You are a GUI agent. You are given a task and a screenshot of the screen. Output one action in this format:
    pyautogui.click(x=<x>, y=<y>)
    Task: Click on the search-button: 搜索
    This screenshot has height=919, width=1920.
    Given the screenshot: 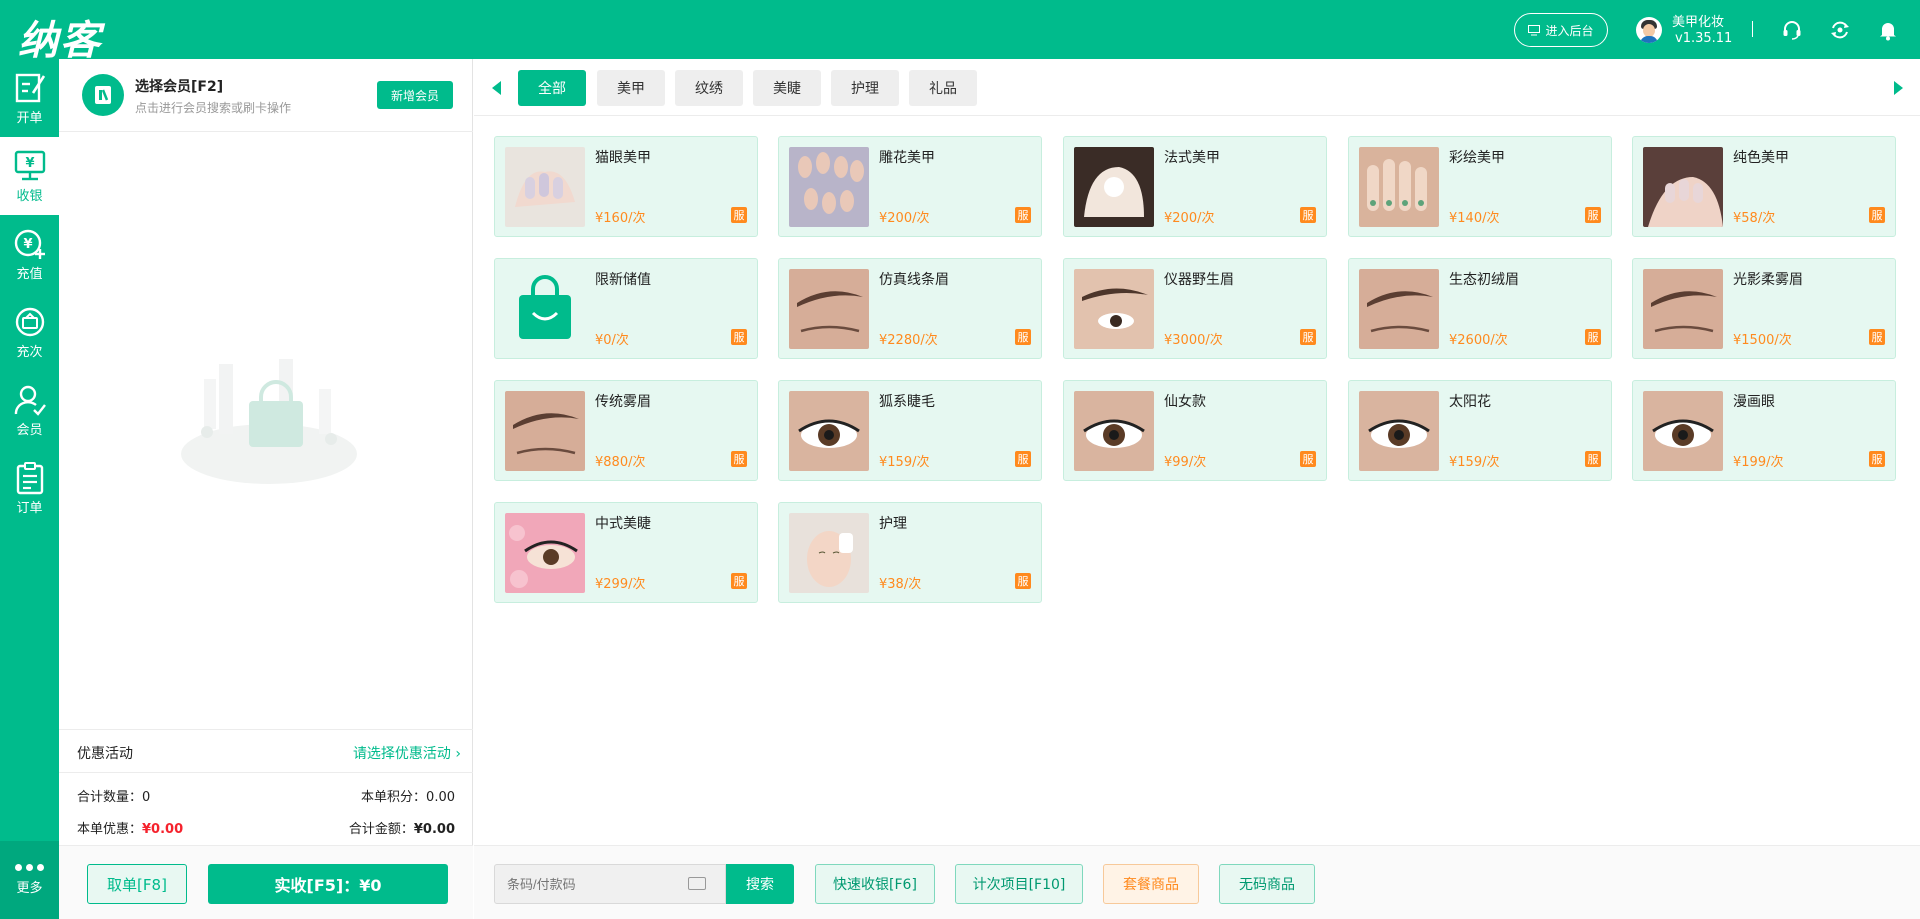 What is the action you would take?
    pyautogui.click(x=760, y=884)
    